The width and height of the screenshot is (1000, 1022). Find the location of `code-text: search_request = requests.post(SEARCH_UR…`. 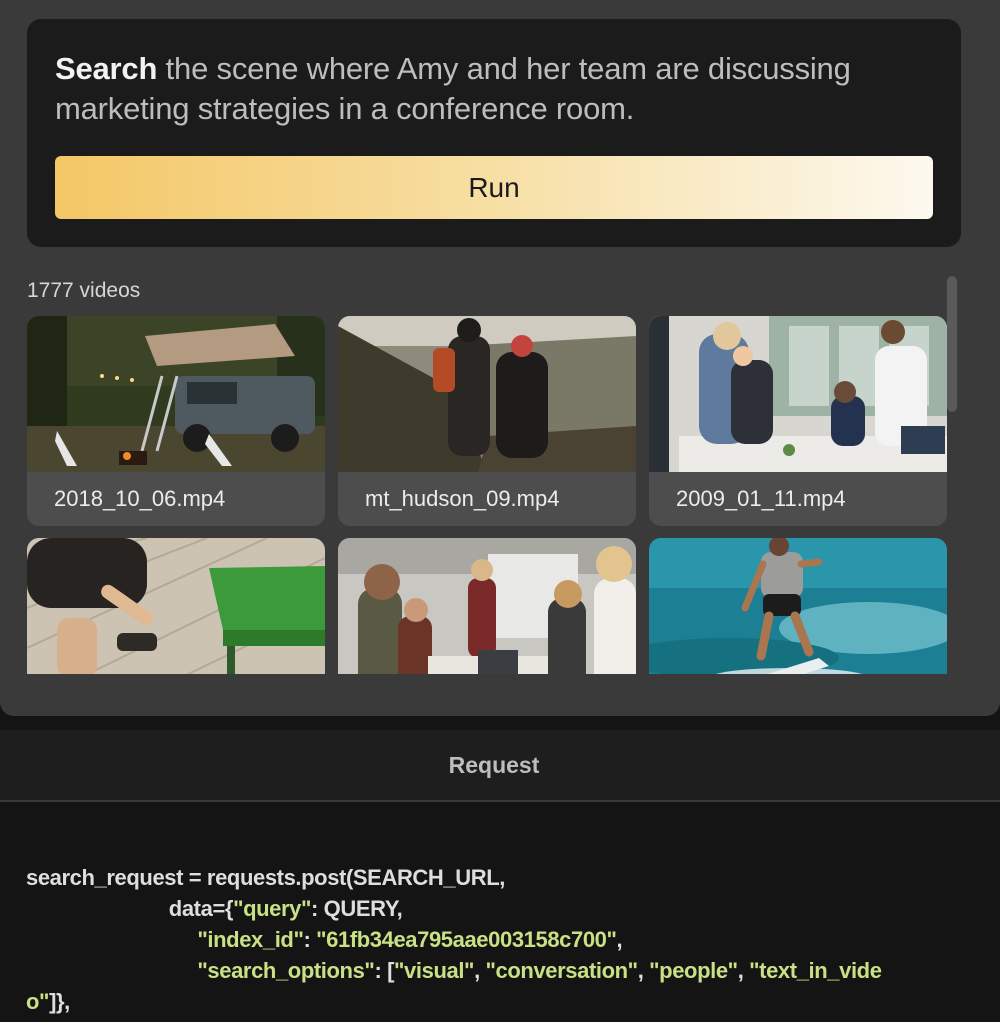

code-text: search_request = requests.post(SEARCH_UR… is located at coordinates (265, 877).